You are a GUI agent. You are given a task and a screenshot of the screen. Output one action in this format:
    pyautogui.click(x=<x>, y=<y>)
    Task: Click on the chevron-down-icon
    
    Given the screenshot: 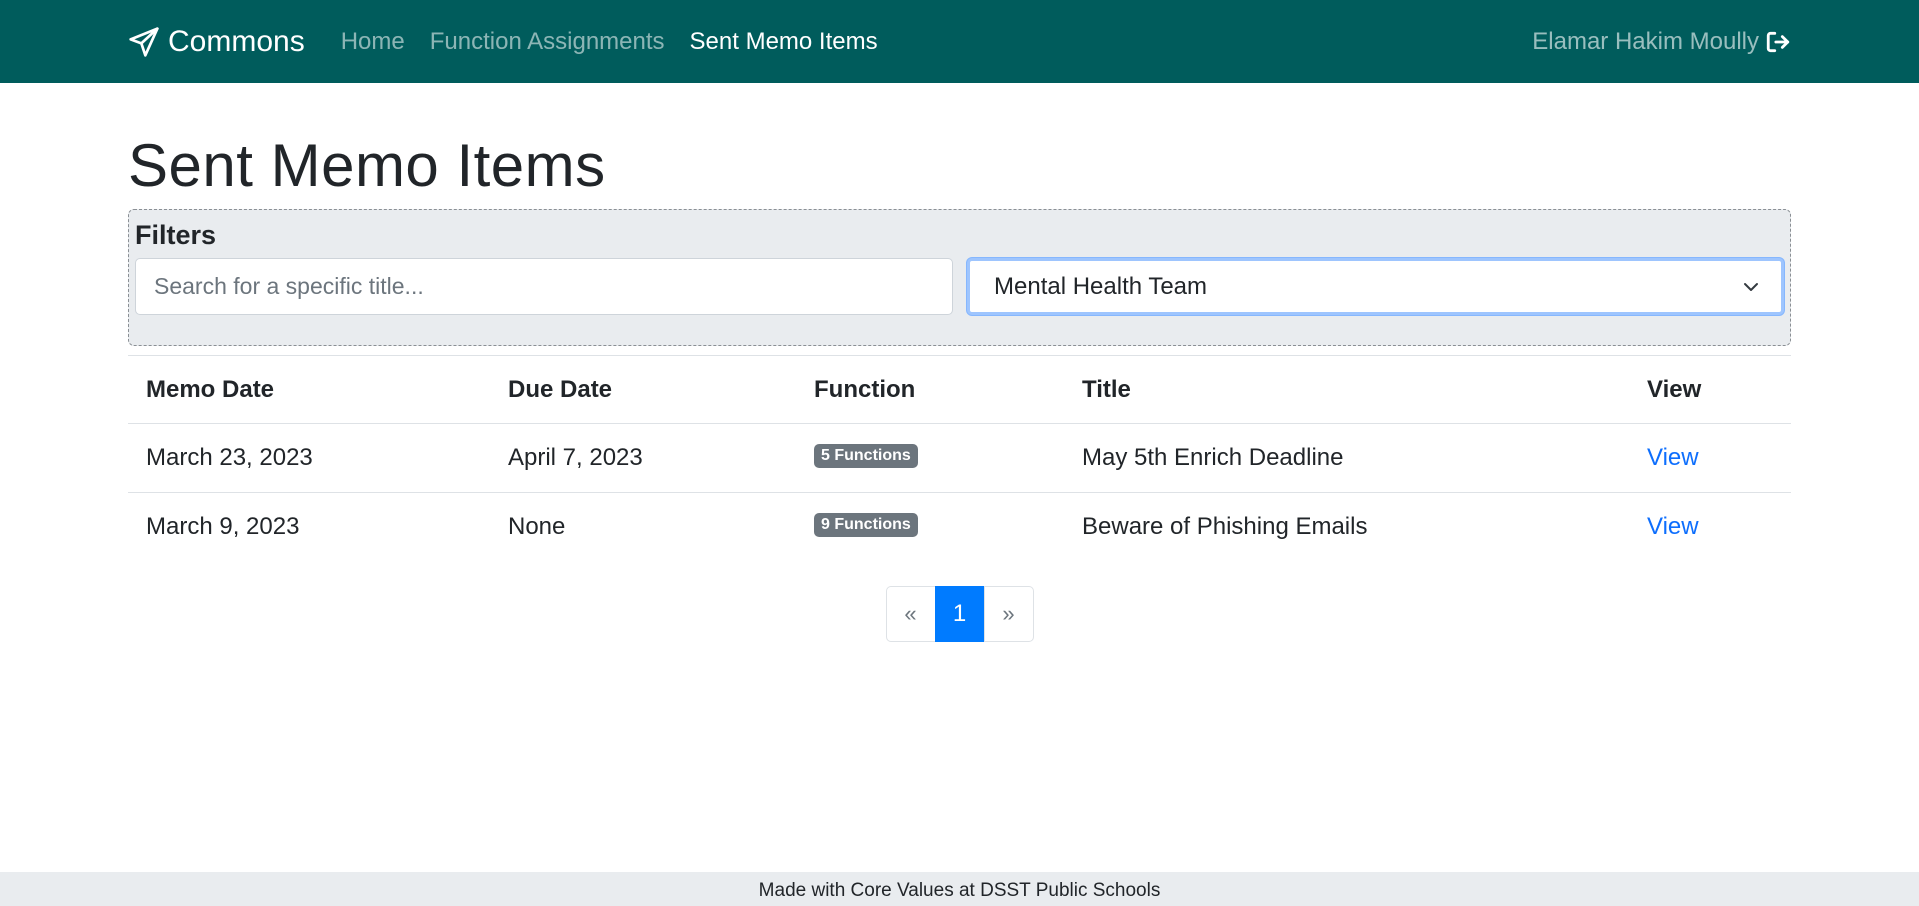 What is the action you would take?
    pyautogui.click(x=1751, y=286)
    